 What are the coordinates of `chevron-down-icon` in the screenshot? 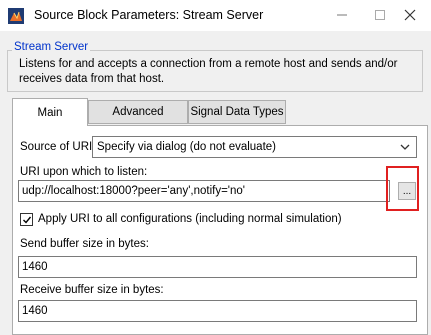 It's located at (405, 147).